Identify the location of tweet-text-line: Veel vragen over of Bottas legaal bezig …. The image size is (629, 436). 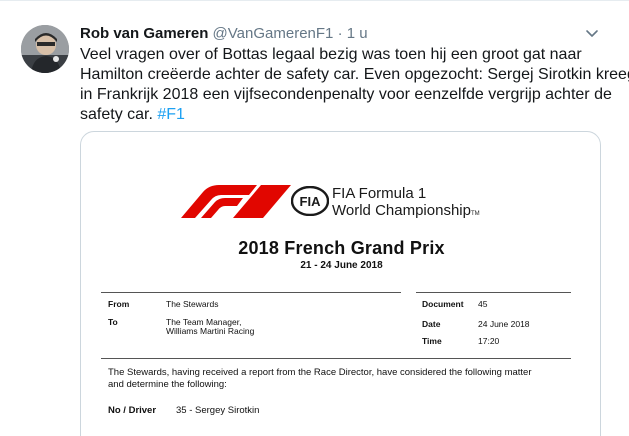
(331, 54).